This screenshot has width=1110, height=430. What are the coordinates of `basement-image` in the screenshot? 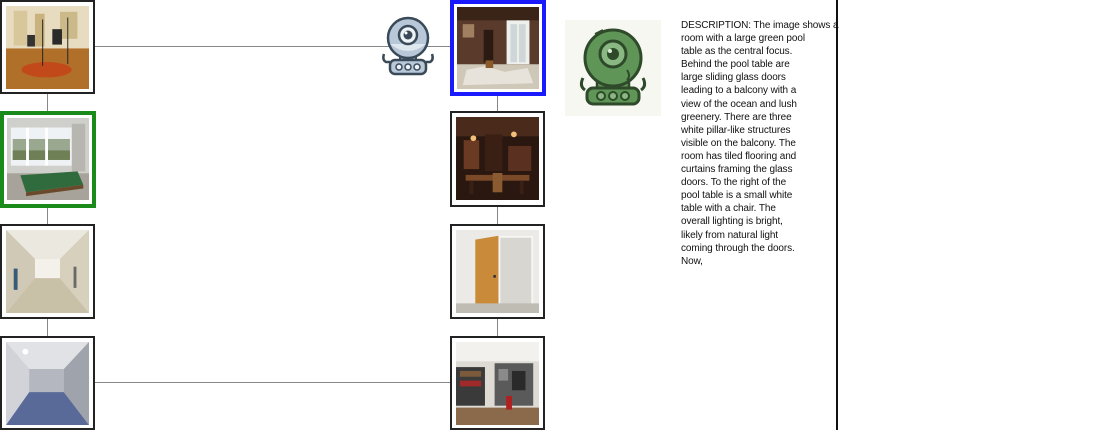 It's located at (497, 383).